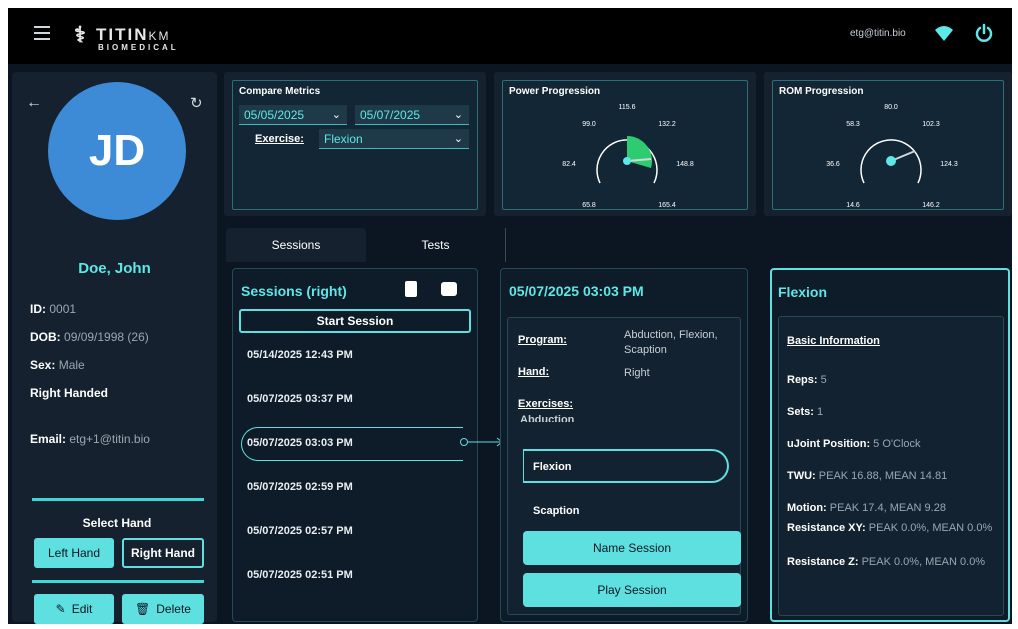  I want to click on left-hand-button: Left Hand, so click(74, 553).